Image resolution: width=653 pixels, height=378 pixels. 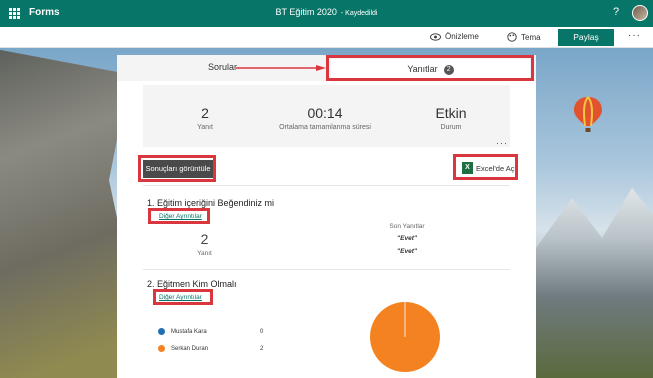 What do you see at coordinates (512, 37) in the screenshot?
I see `palette-icon` at bounding box center [512, 37].